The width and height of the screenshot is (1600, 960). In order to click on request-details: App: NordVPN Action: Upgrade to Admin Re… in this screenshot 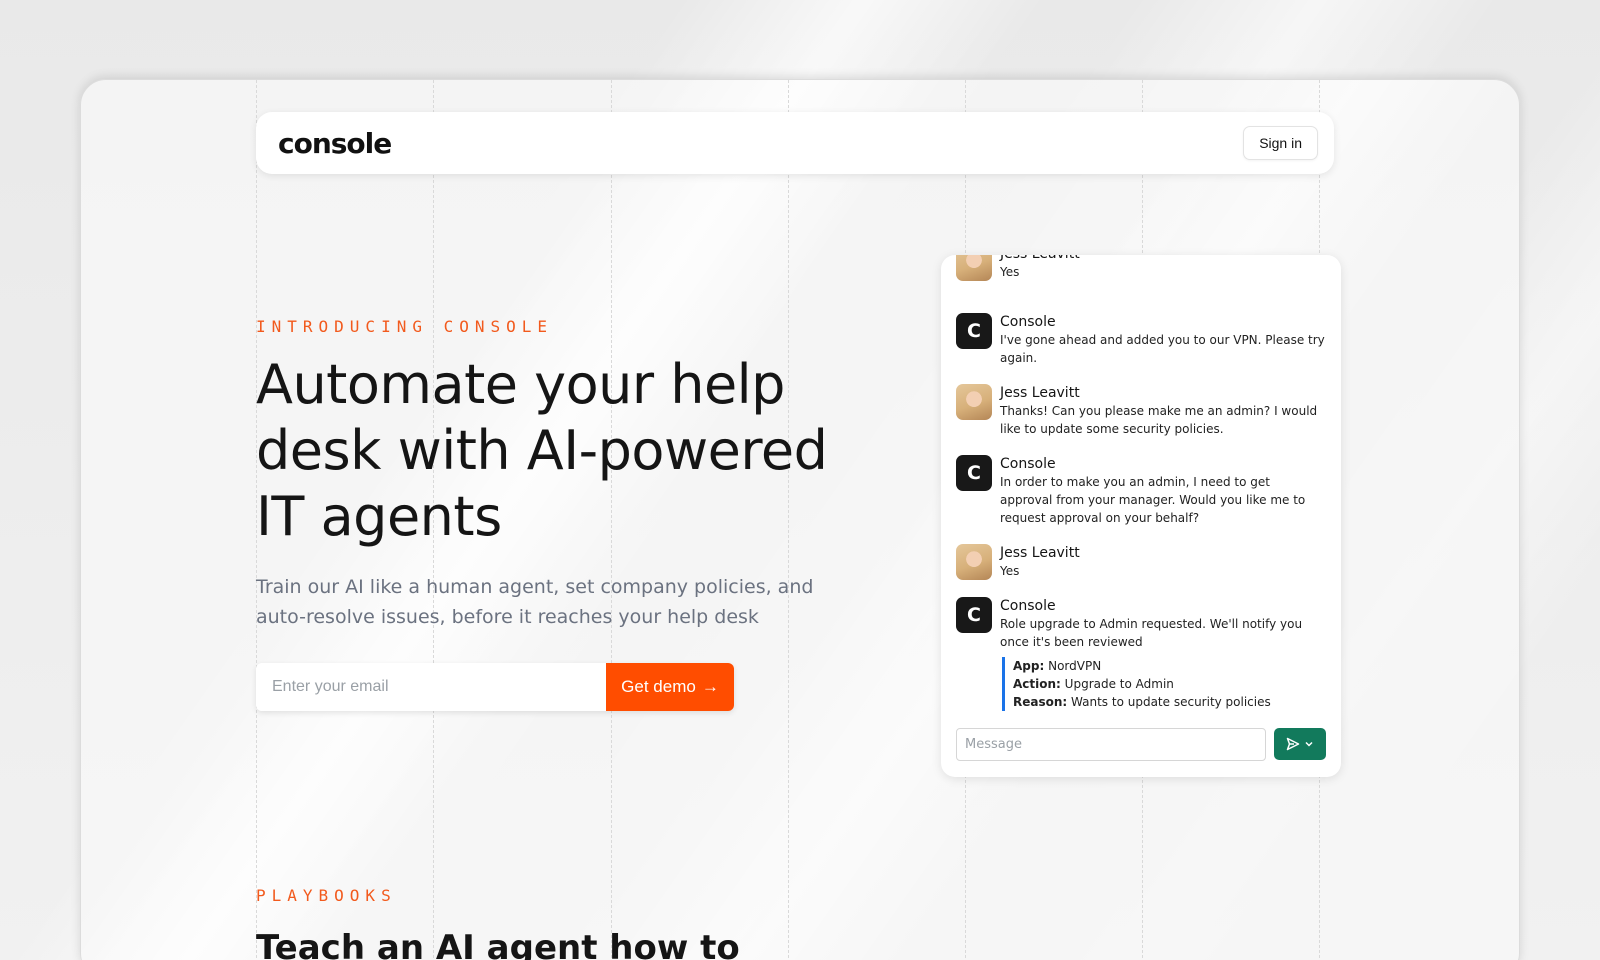, I will do `click(1164, 684)`.